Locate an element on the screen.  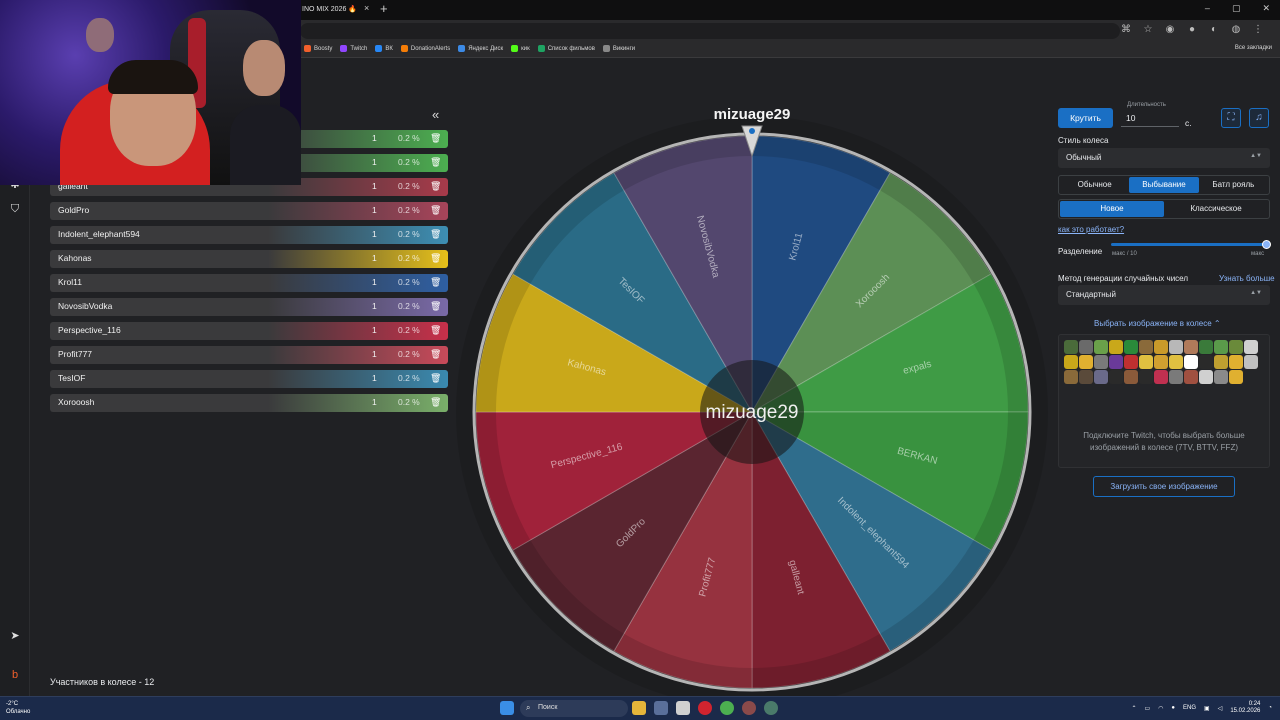
system-tray: ⌃ ▭ ◠ ● ENG ▣ ◁ 0:24 15.02.2026 ◔ is located at coordinates (1201, 708).